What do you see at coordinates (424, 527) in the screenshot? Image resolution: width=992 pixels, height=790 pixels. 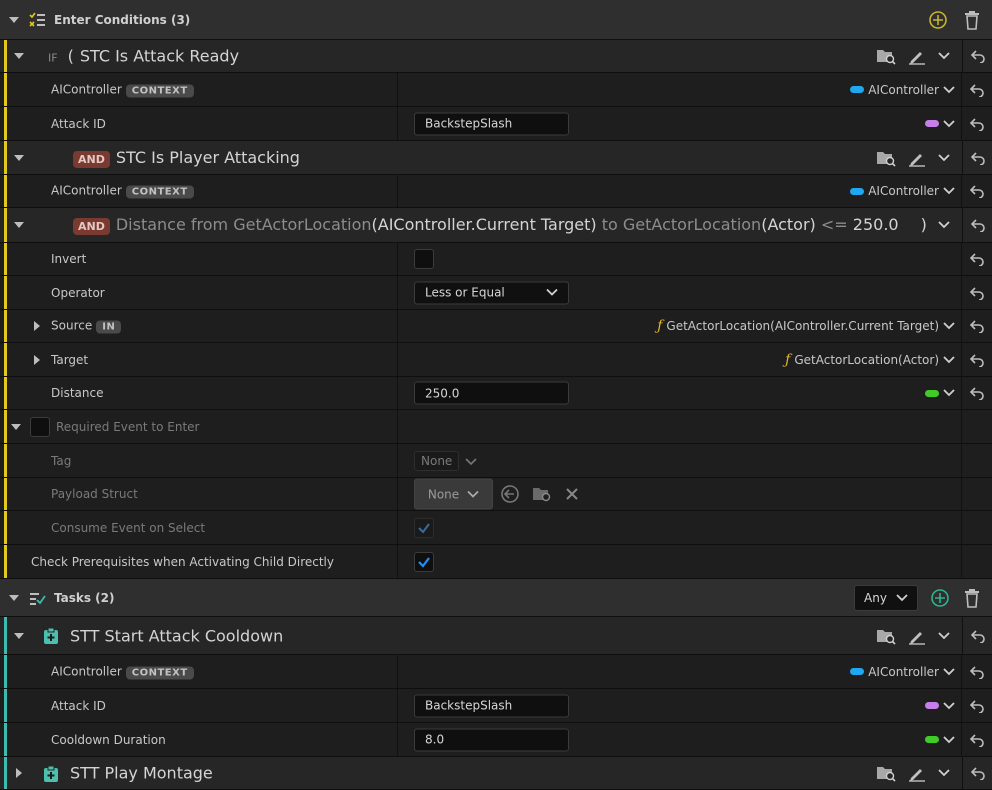 I see `consume-event-checkbox` at bounding box center [424, 527].